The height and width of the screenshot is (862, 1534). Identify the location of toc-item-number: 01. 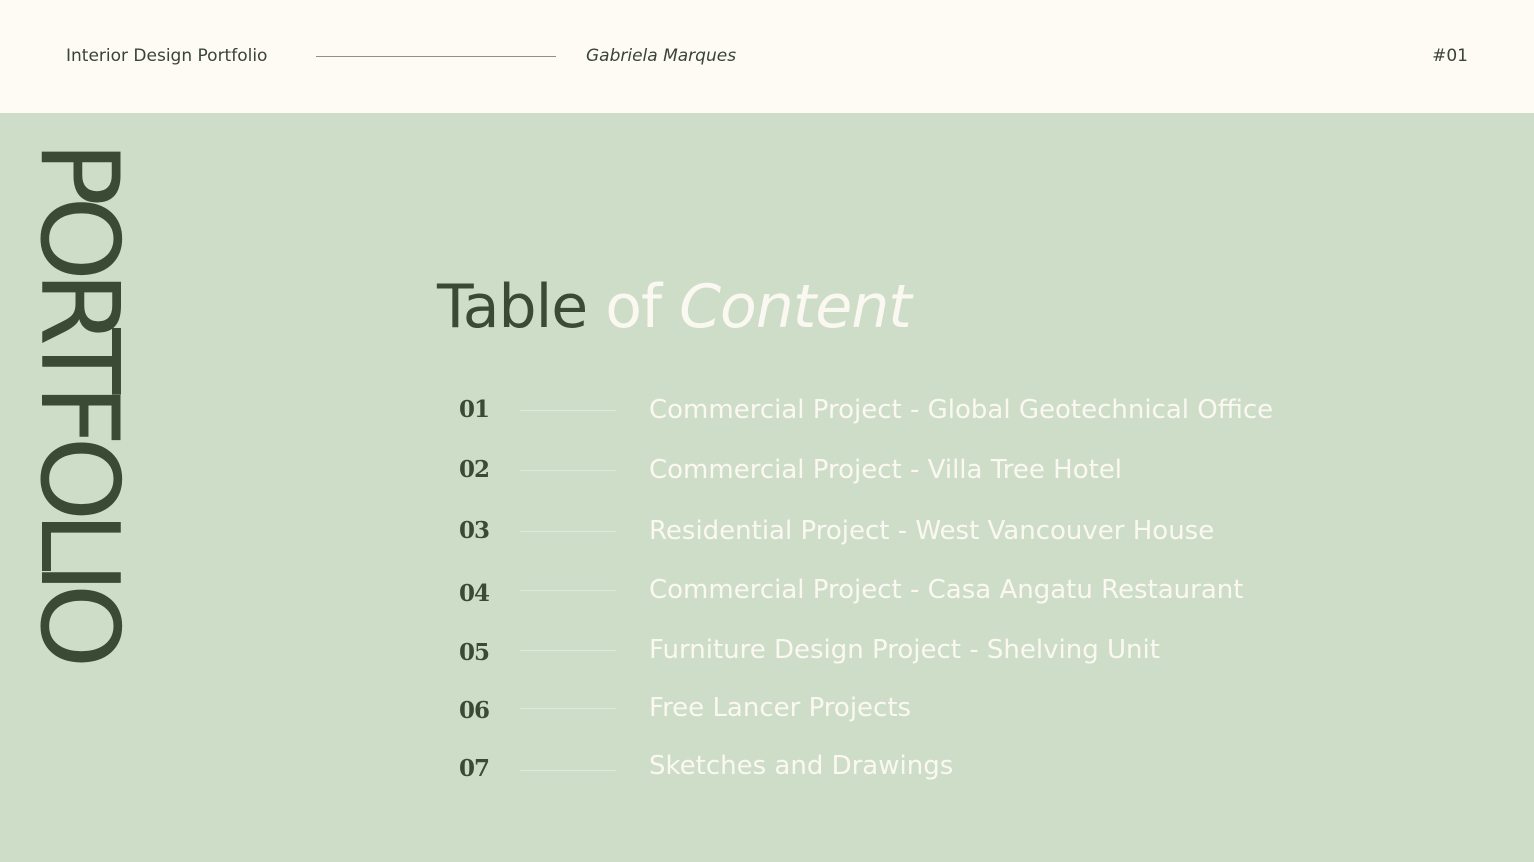
(474, 409).